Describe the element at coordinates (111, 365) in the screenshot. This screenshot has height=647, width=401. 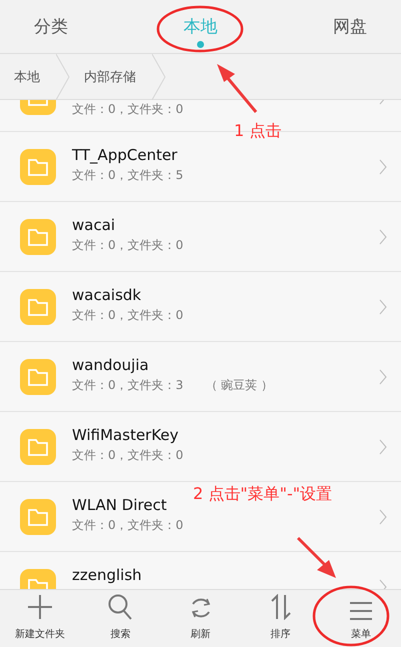
I see `folder-name: wandoujia` at that location.